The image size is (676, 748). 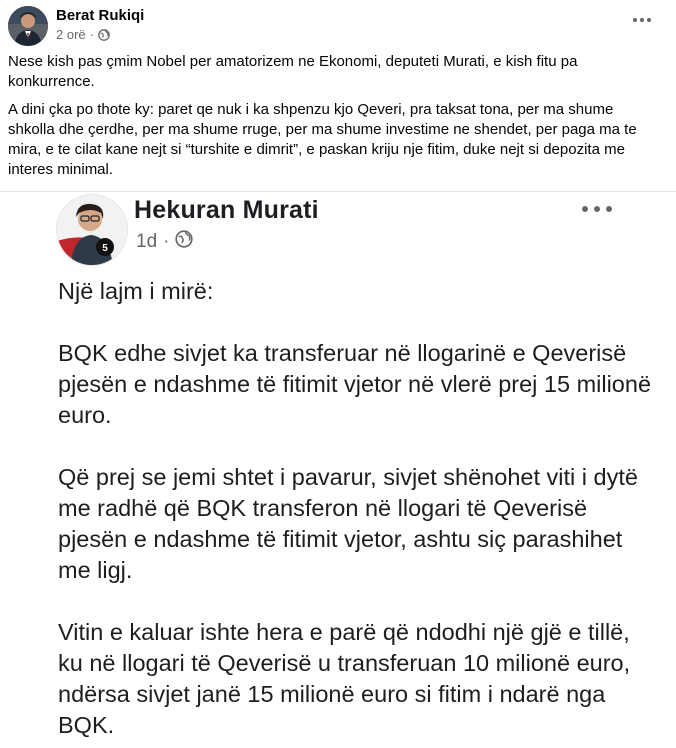 What do you see at coordinates (226, 210) in the screenshot?
I see `shared-author-name: Hekuran Murati` at bounding box center [226, 210].